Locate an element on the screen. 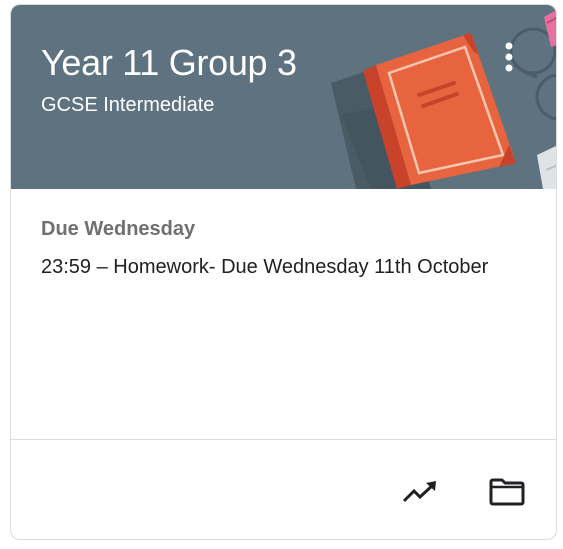  class-drive-folder-button is located at coordinates (507, 492).